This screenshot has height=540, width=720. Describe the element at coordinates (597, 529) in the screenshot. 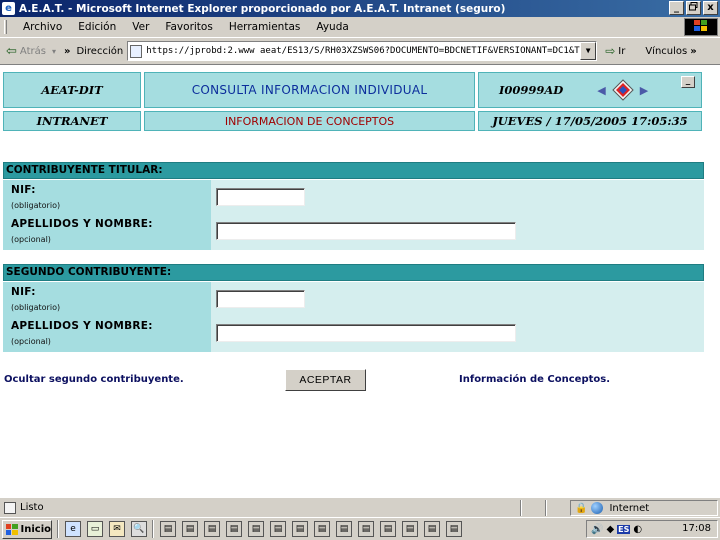

I see `speaker-icon: 🔊` at that location.